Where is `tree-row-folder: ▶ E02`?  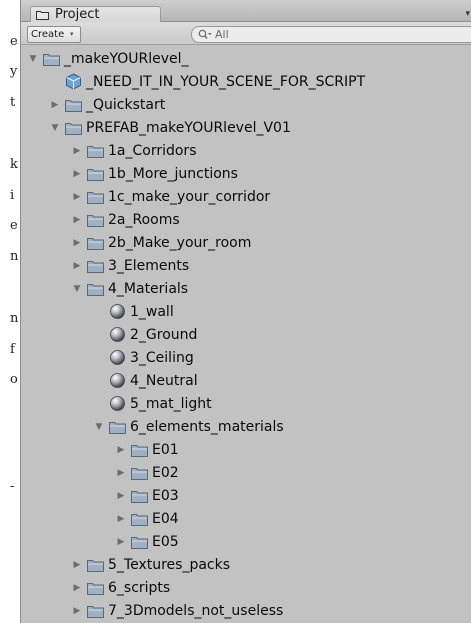 tree-row-folder: ▶ E02 is located at coordinates (246, 473).